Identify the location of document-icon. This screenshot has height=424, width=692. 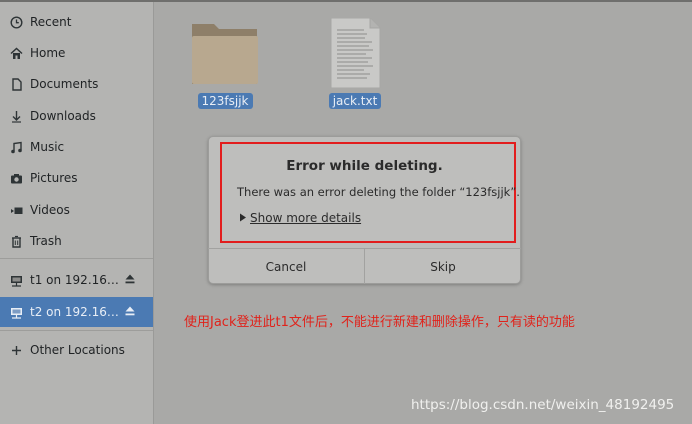
(16, 84).